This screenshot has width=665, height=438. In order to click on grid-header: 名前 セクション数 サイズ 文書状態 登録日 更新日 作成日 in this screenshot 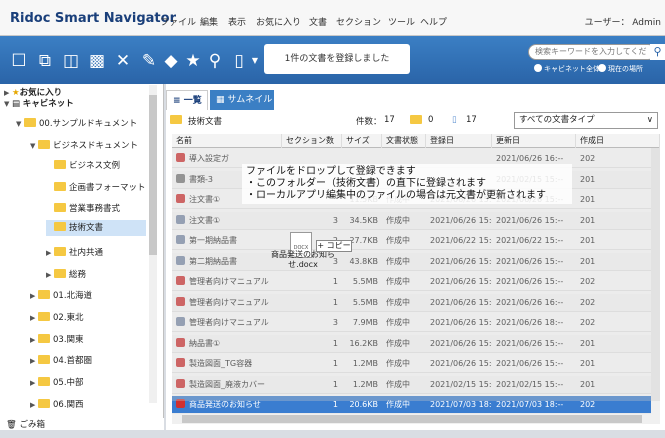, I will do `click(416, 141)`.